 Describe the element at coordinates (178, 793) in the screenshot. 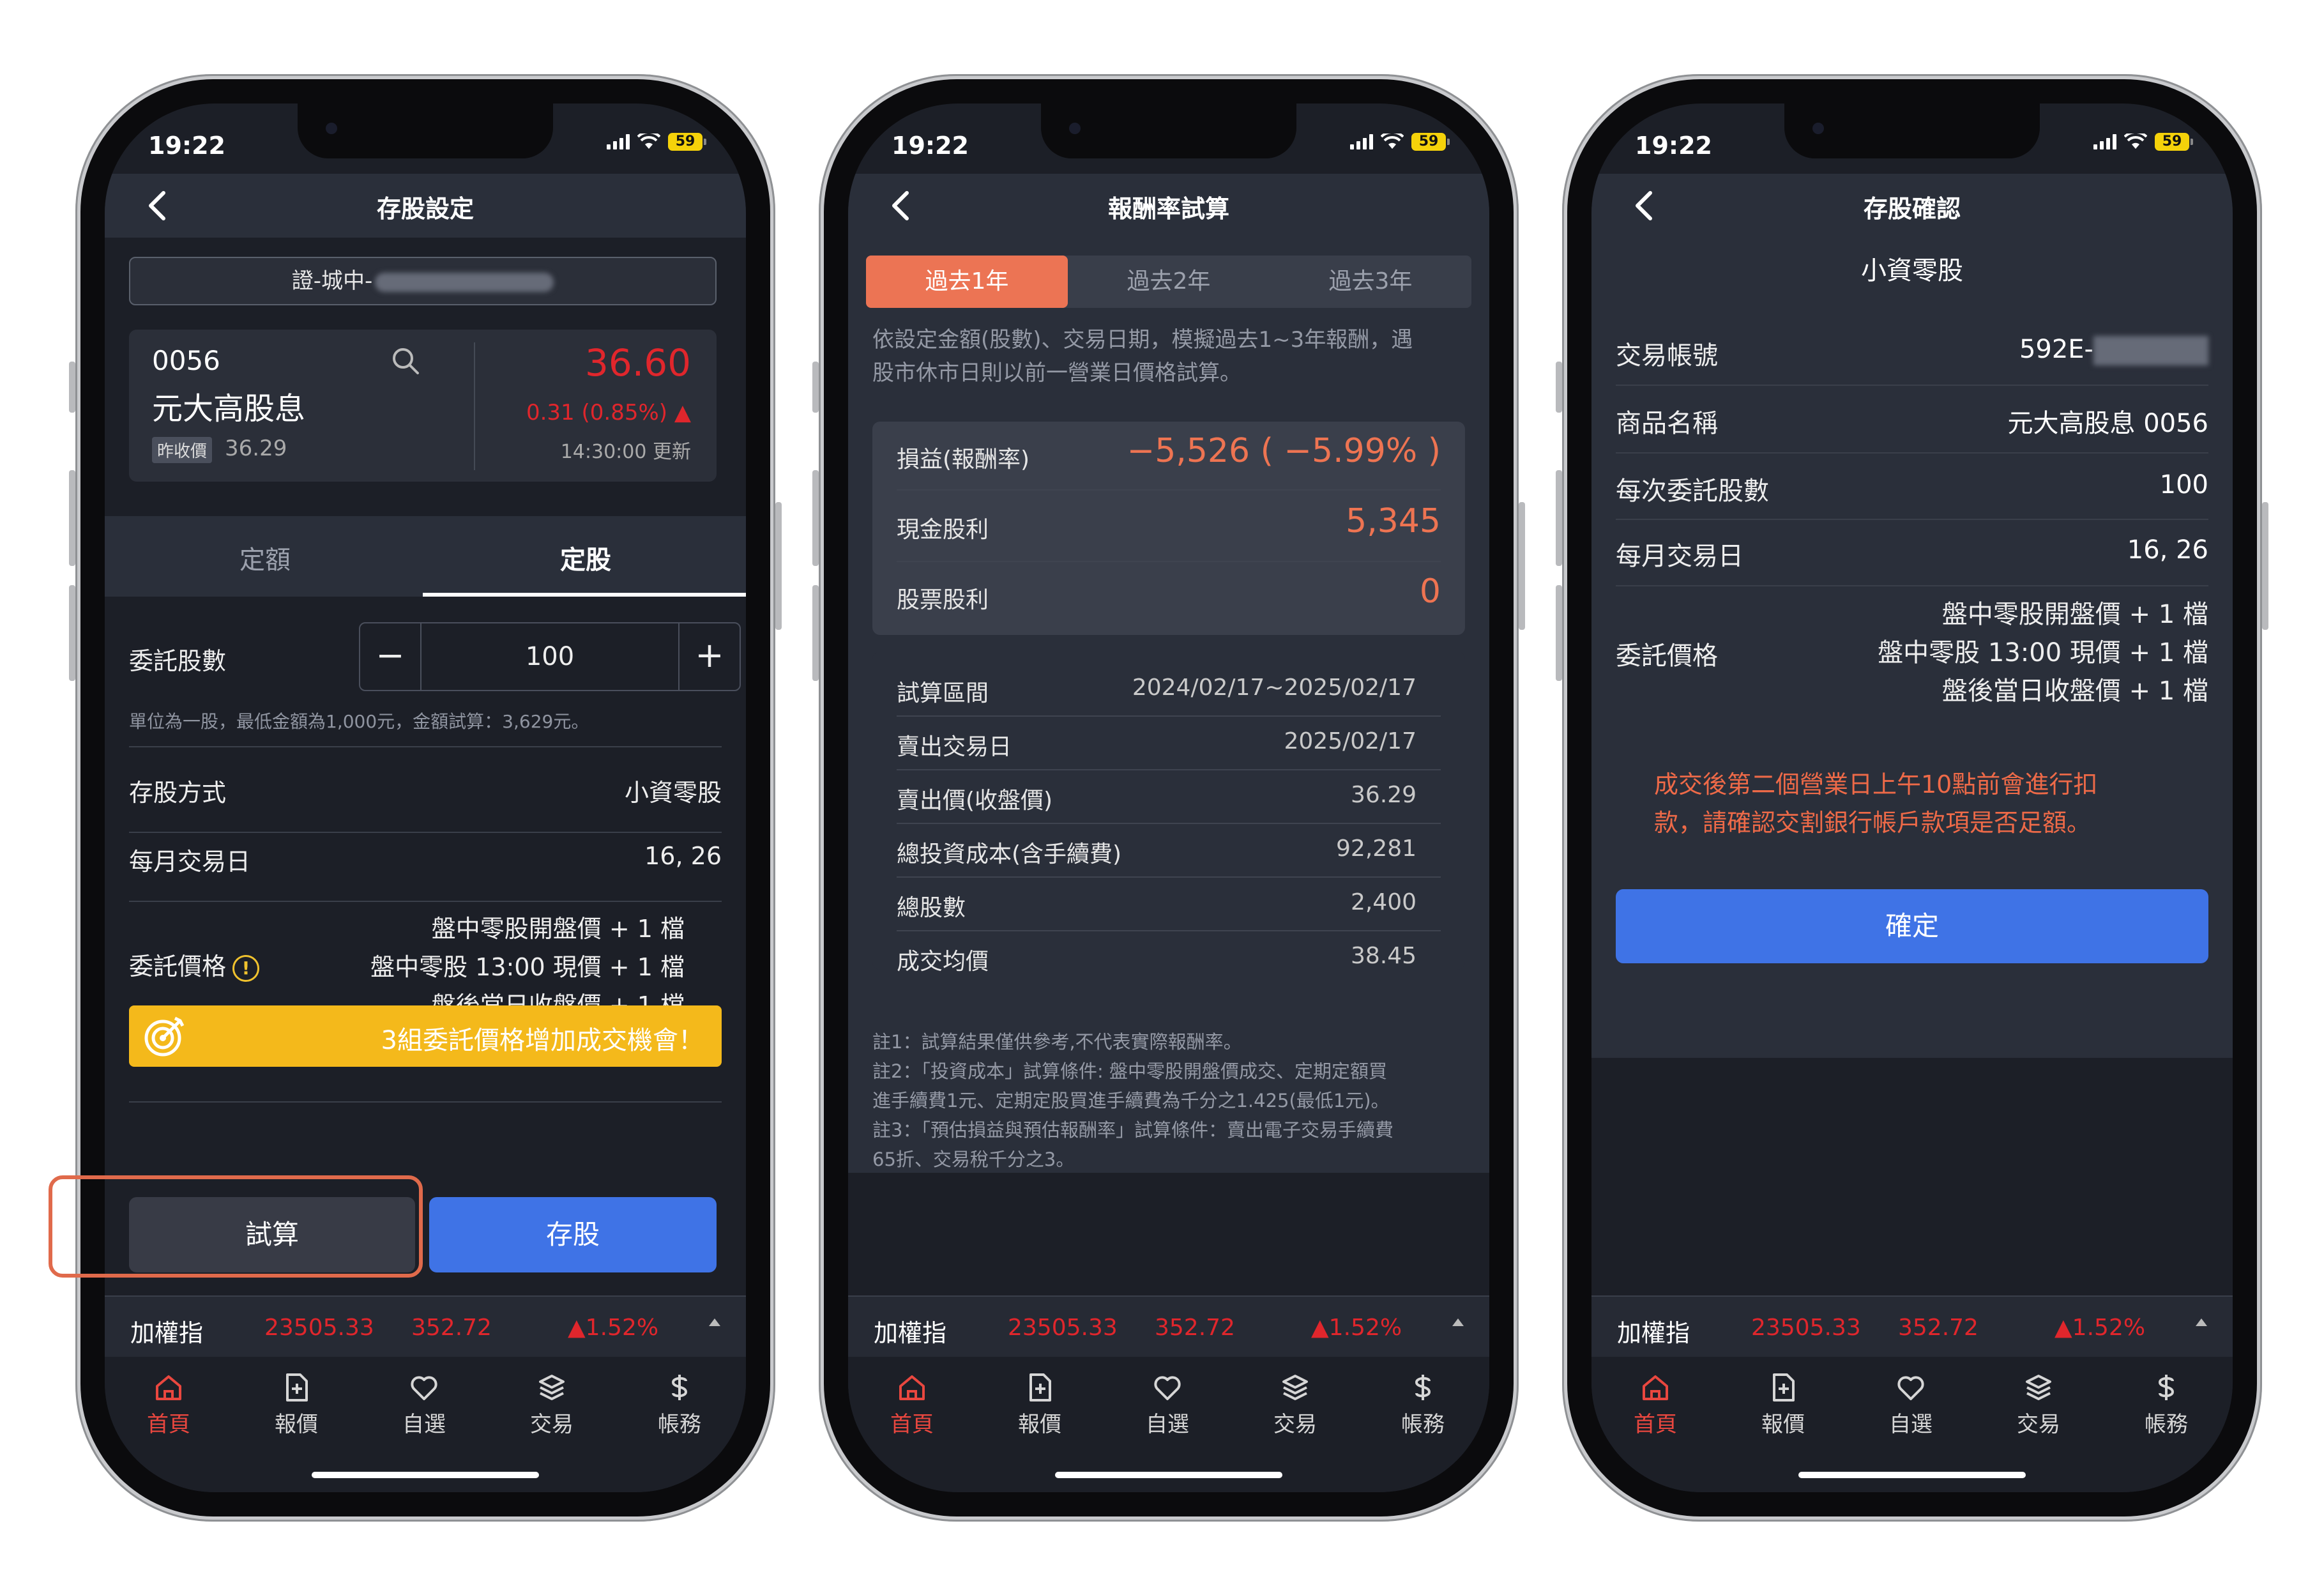

I see `method-label: 存股方式` at that location.